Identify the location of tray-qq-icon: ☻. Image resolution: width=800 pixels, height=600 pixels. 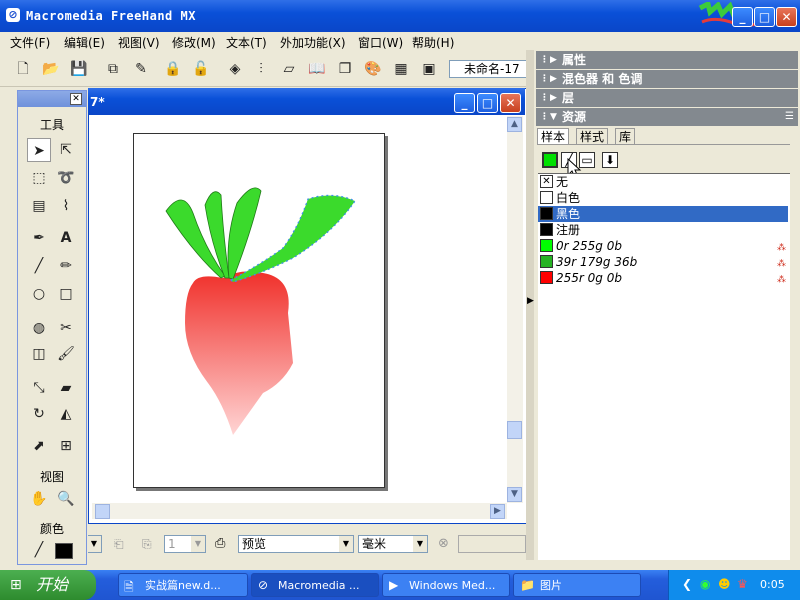
(724, 584).